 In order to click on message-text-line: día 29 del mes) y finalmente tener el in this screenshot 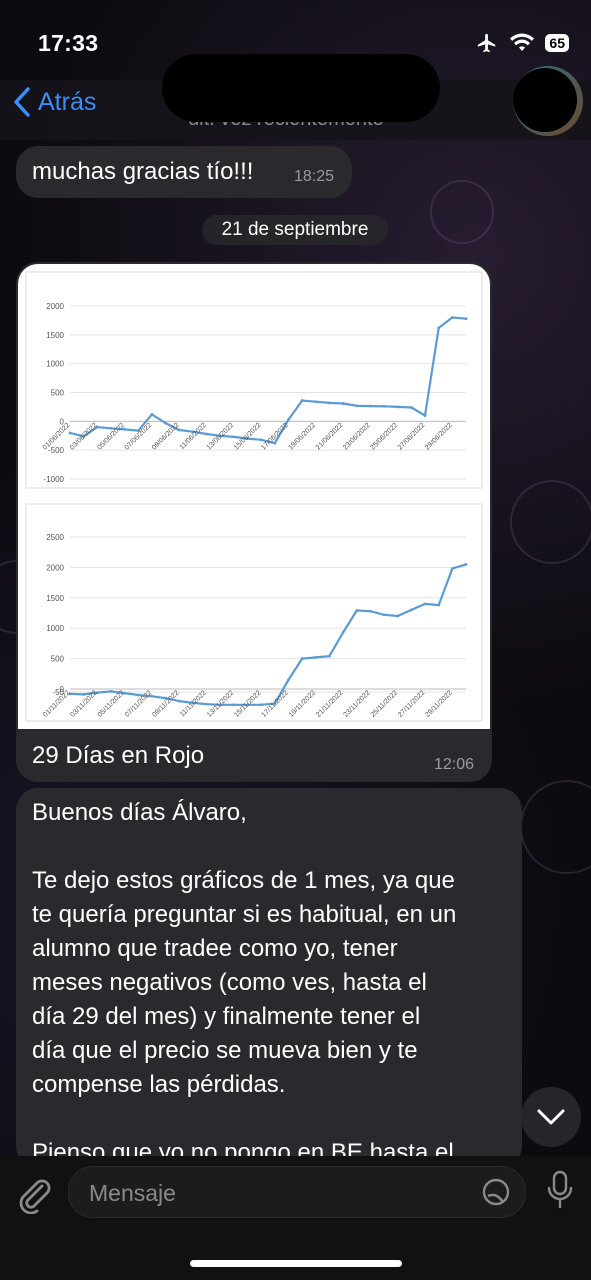, I will do `click(226, 1016)`.